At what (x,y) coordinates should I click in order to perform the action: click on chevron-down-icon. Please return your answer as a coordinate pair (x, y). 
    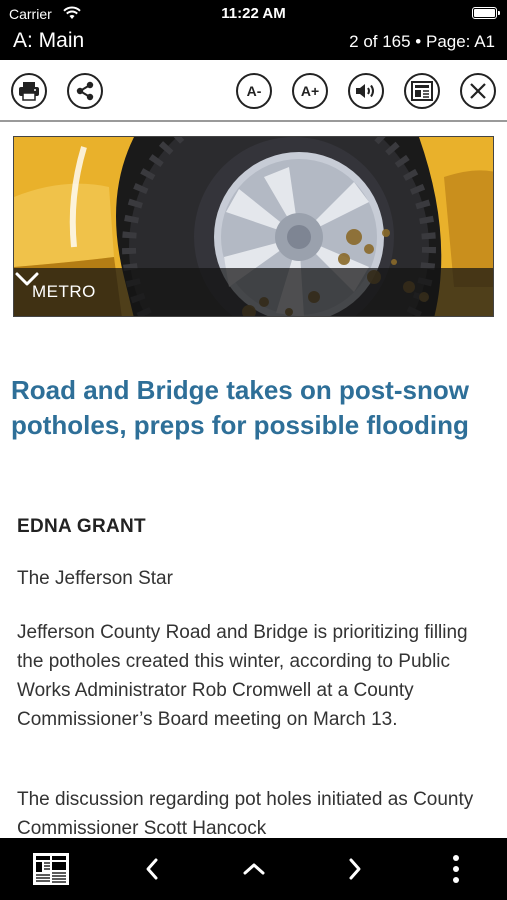
    Looking at the image, I should click on (27, 279).